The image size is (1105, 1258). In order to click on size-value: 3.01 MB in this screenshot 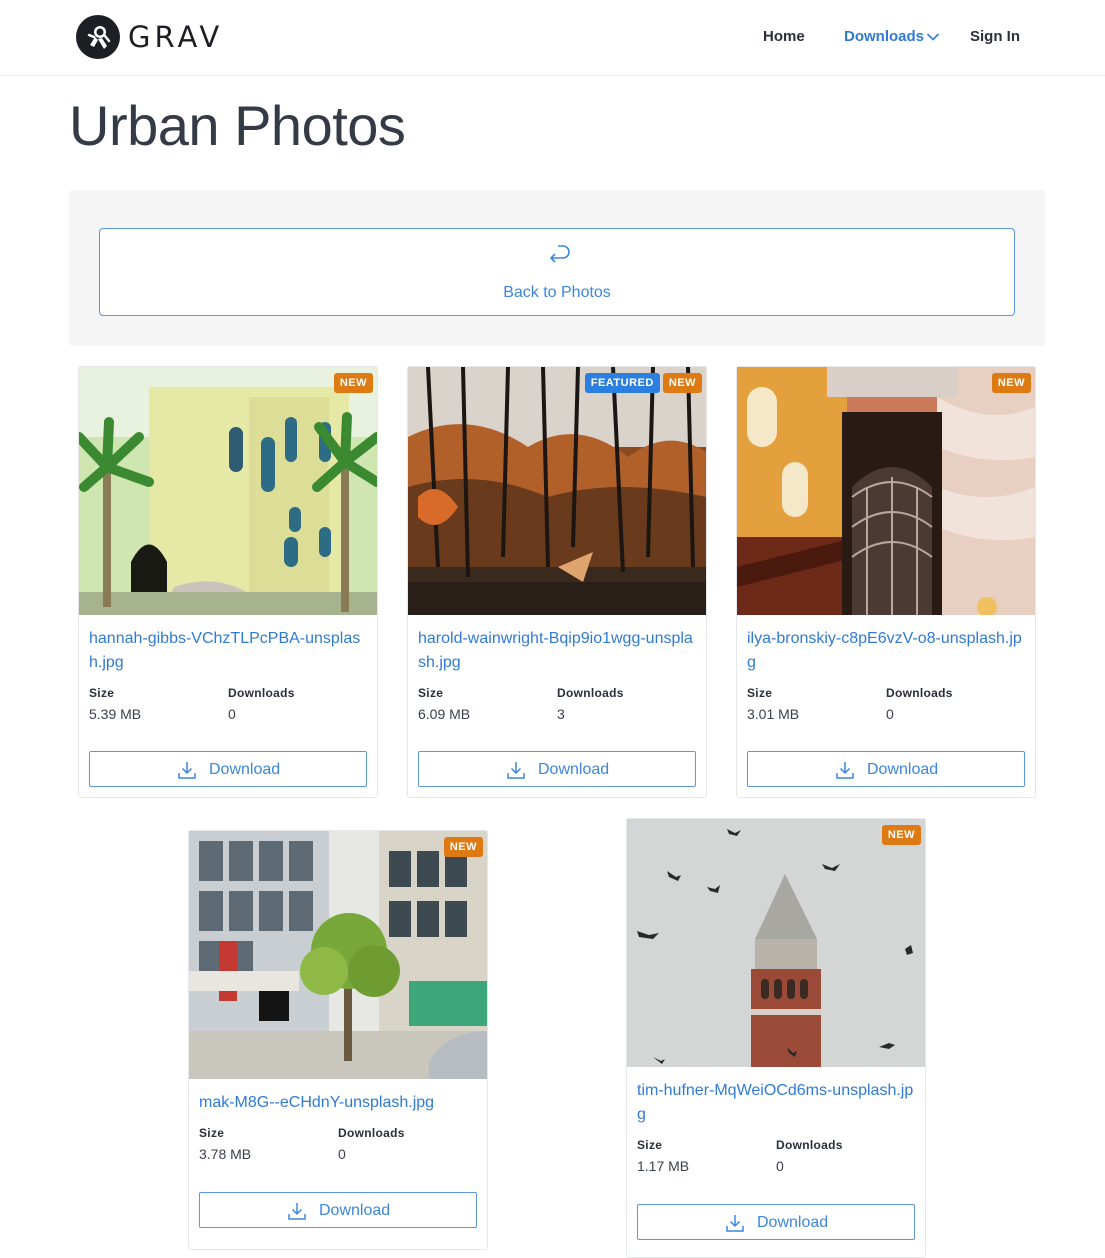, I will do `click(773, 714)`.